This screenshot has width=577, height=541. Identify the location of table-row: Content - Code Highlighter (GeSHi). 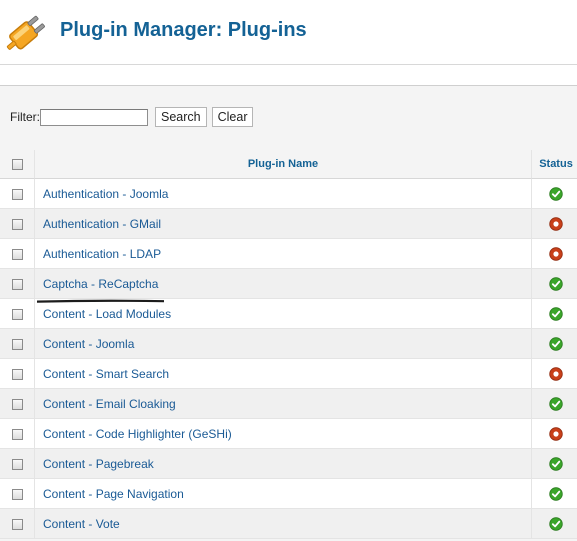
(288, 434).